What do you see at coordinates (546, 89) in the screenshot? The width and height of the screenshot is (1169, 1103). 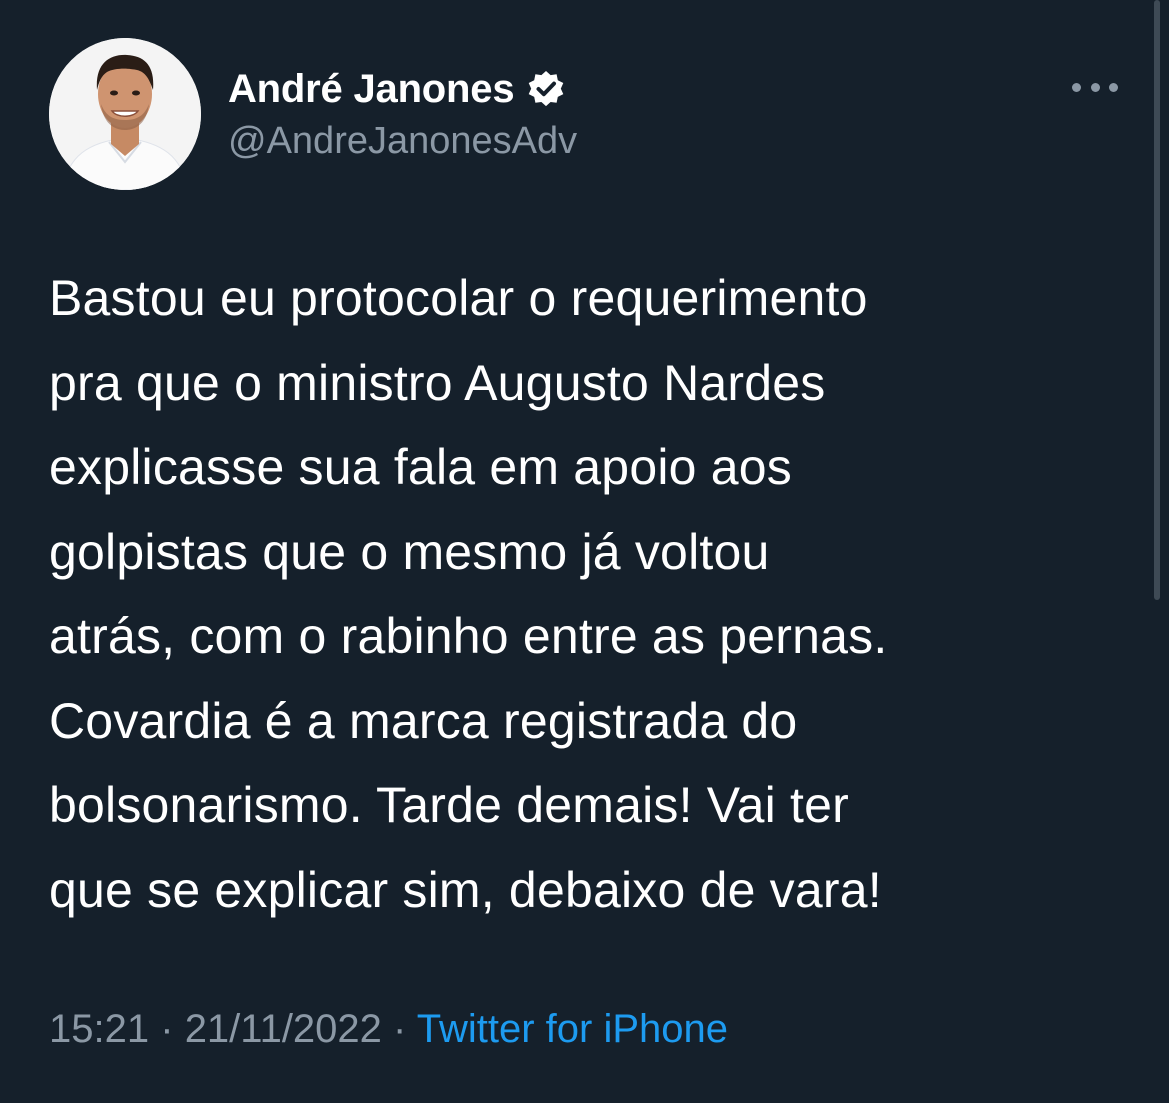 I see `verified-badge-icon` at bounding box center [546, 89].